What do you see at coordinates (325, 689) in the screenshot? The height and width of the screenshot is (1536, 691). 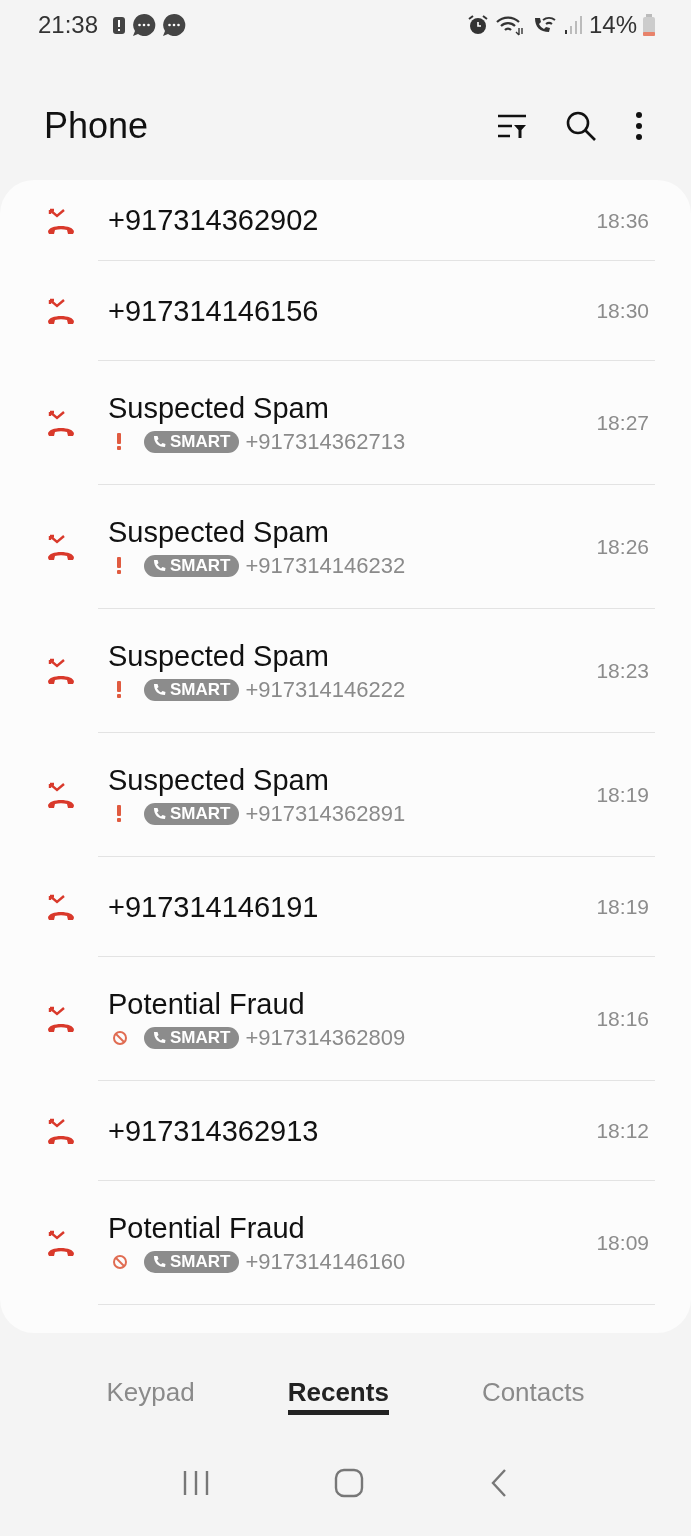 I see `phone-number: +917314146222` at bounding box center [325, 689].